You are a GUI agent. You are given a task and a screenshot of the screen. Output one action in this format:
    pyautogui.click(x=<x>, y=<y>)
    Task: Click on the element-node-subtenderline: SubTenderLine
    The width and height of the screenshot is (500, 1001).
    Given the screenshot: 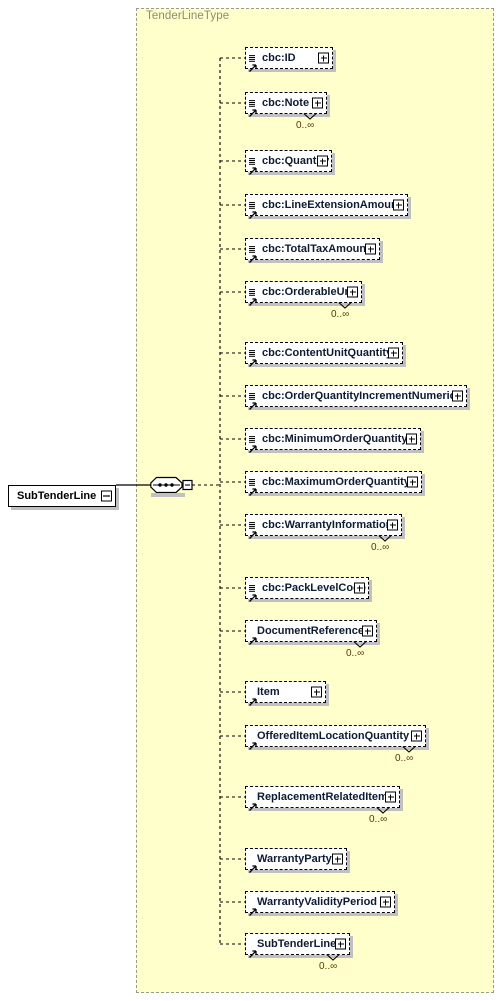 What is the action you would take?
    pyautogui.click(x=297, y=945)
    